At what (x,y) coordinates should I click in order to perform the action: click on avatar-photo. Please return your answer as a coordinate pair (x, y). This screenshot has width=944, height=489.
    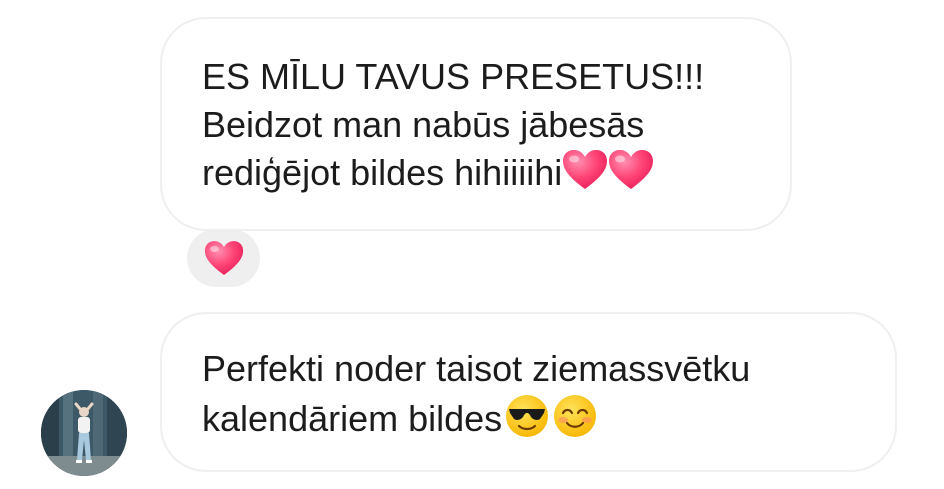
    Looking at the image, I should click on (84, 433).